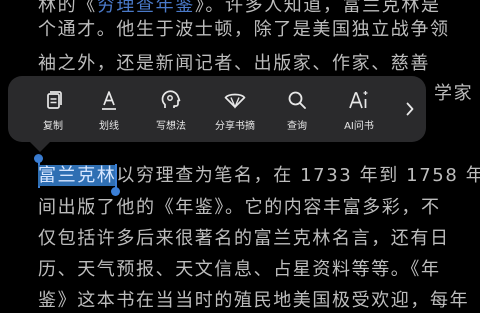  I want to click on ai-ask-book-label: AI问书, so click(359, 126).